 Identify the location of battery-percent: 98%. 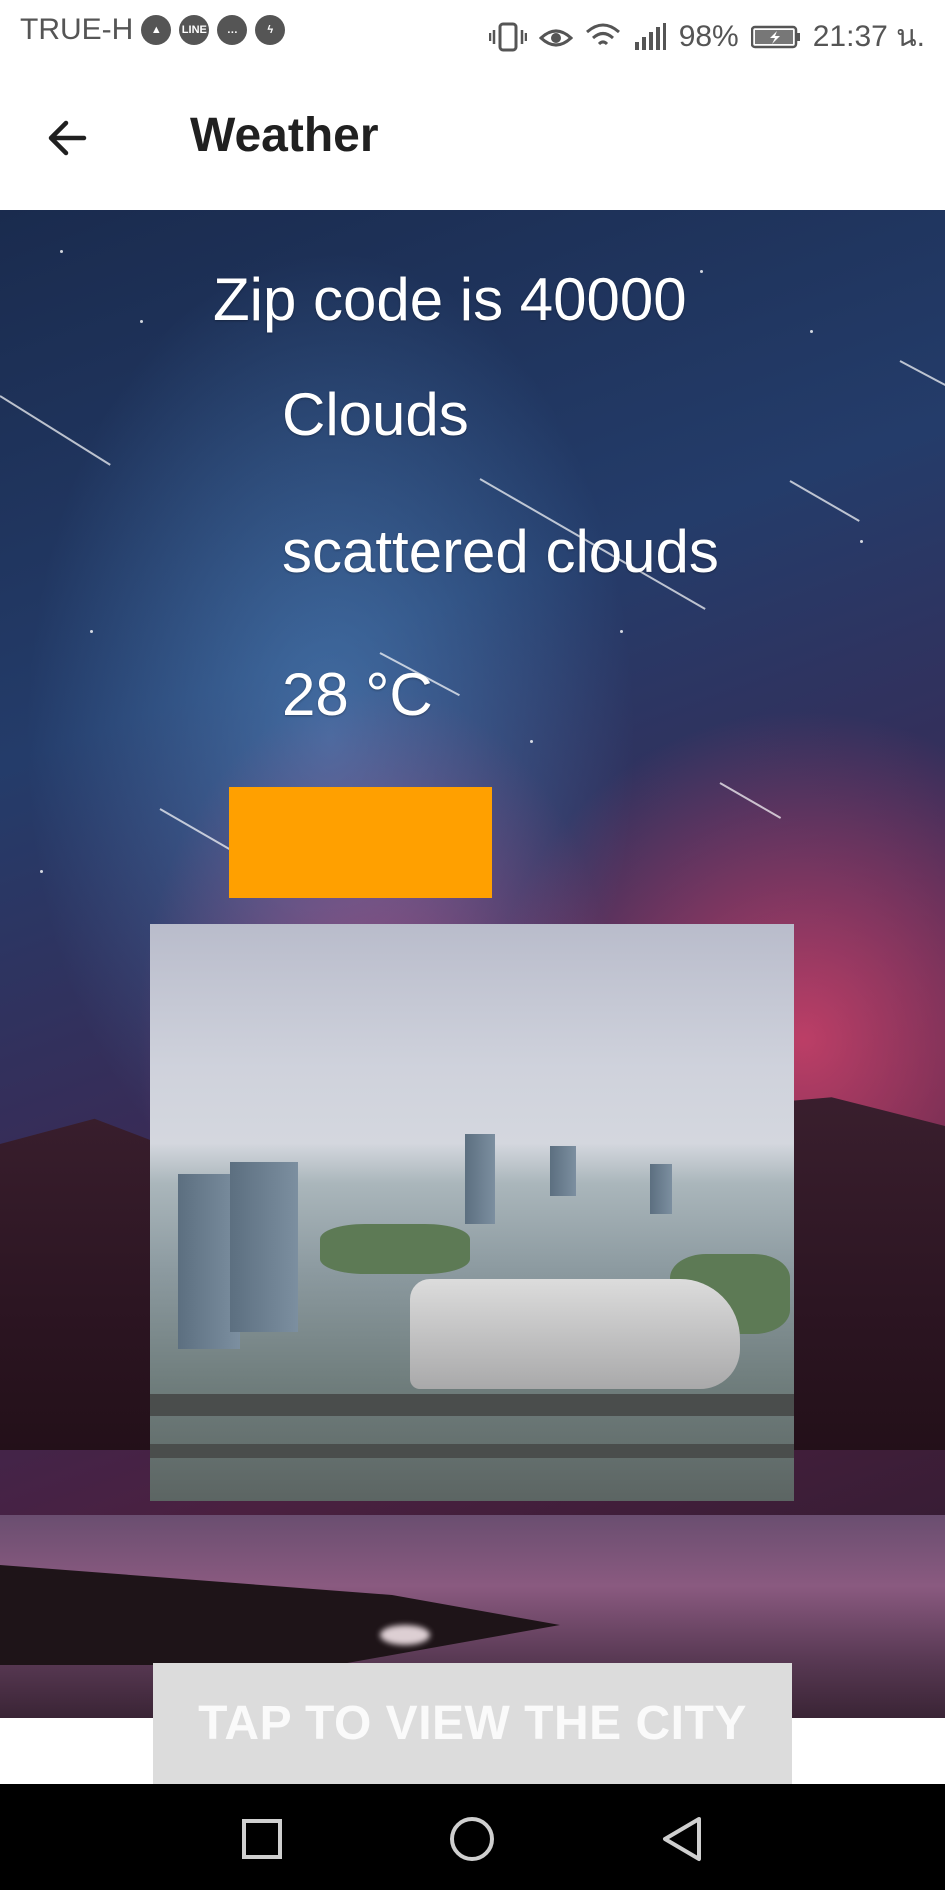
(708, 36).